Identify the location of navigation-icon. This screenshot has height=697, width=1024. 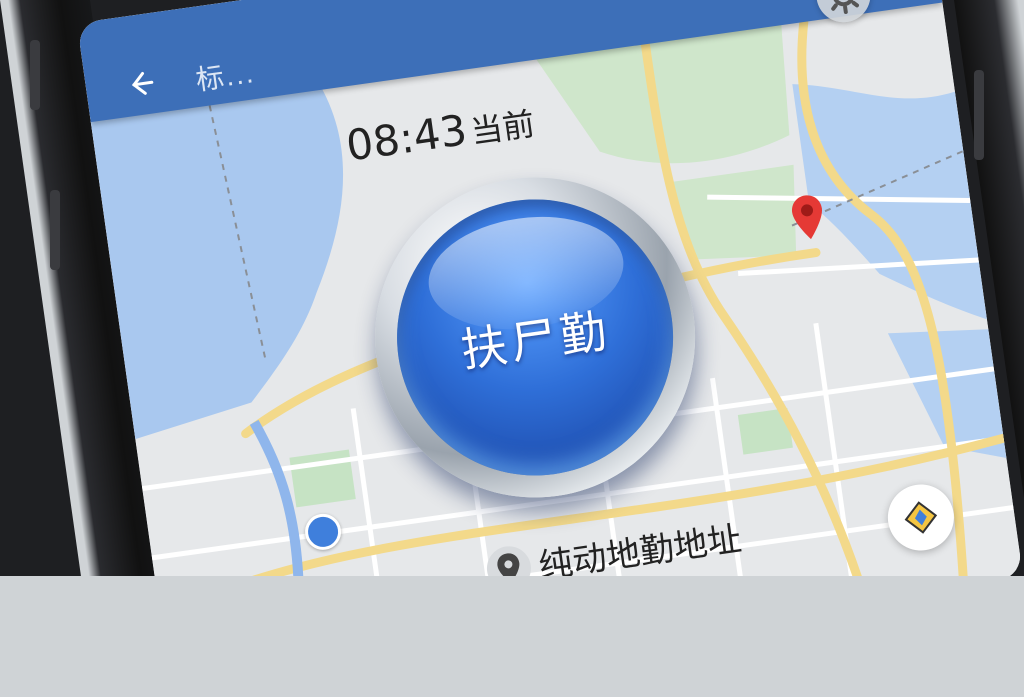
(921, 517).